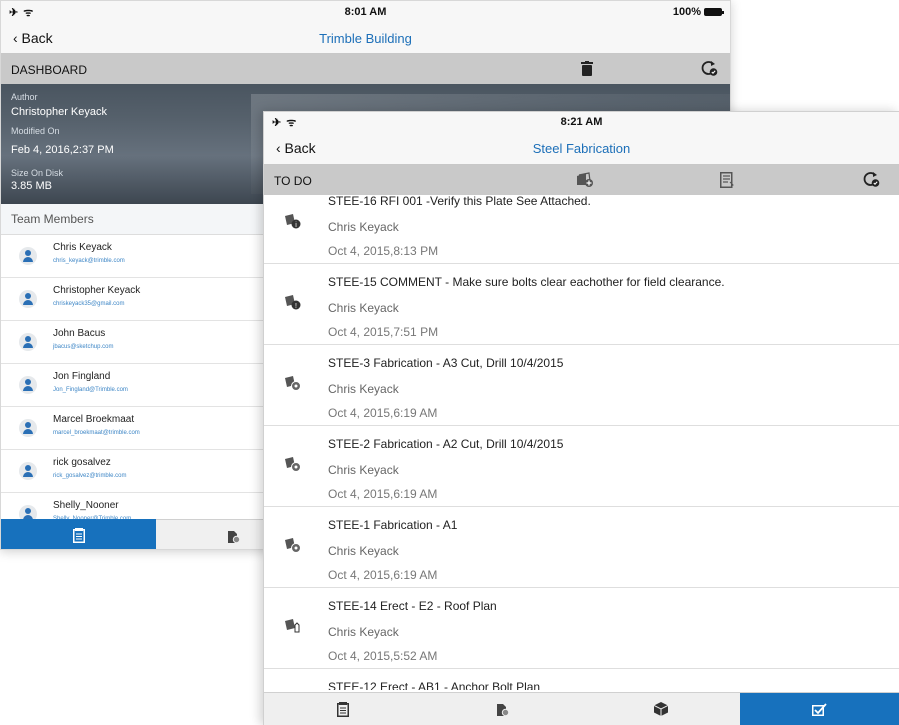 This screenshot has height=725, width=899. I want to click on erect-icon, so click(293, 626).